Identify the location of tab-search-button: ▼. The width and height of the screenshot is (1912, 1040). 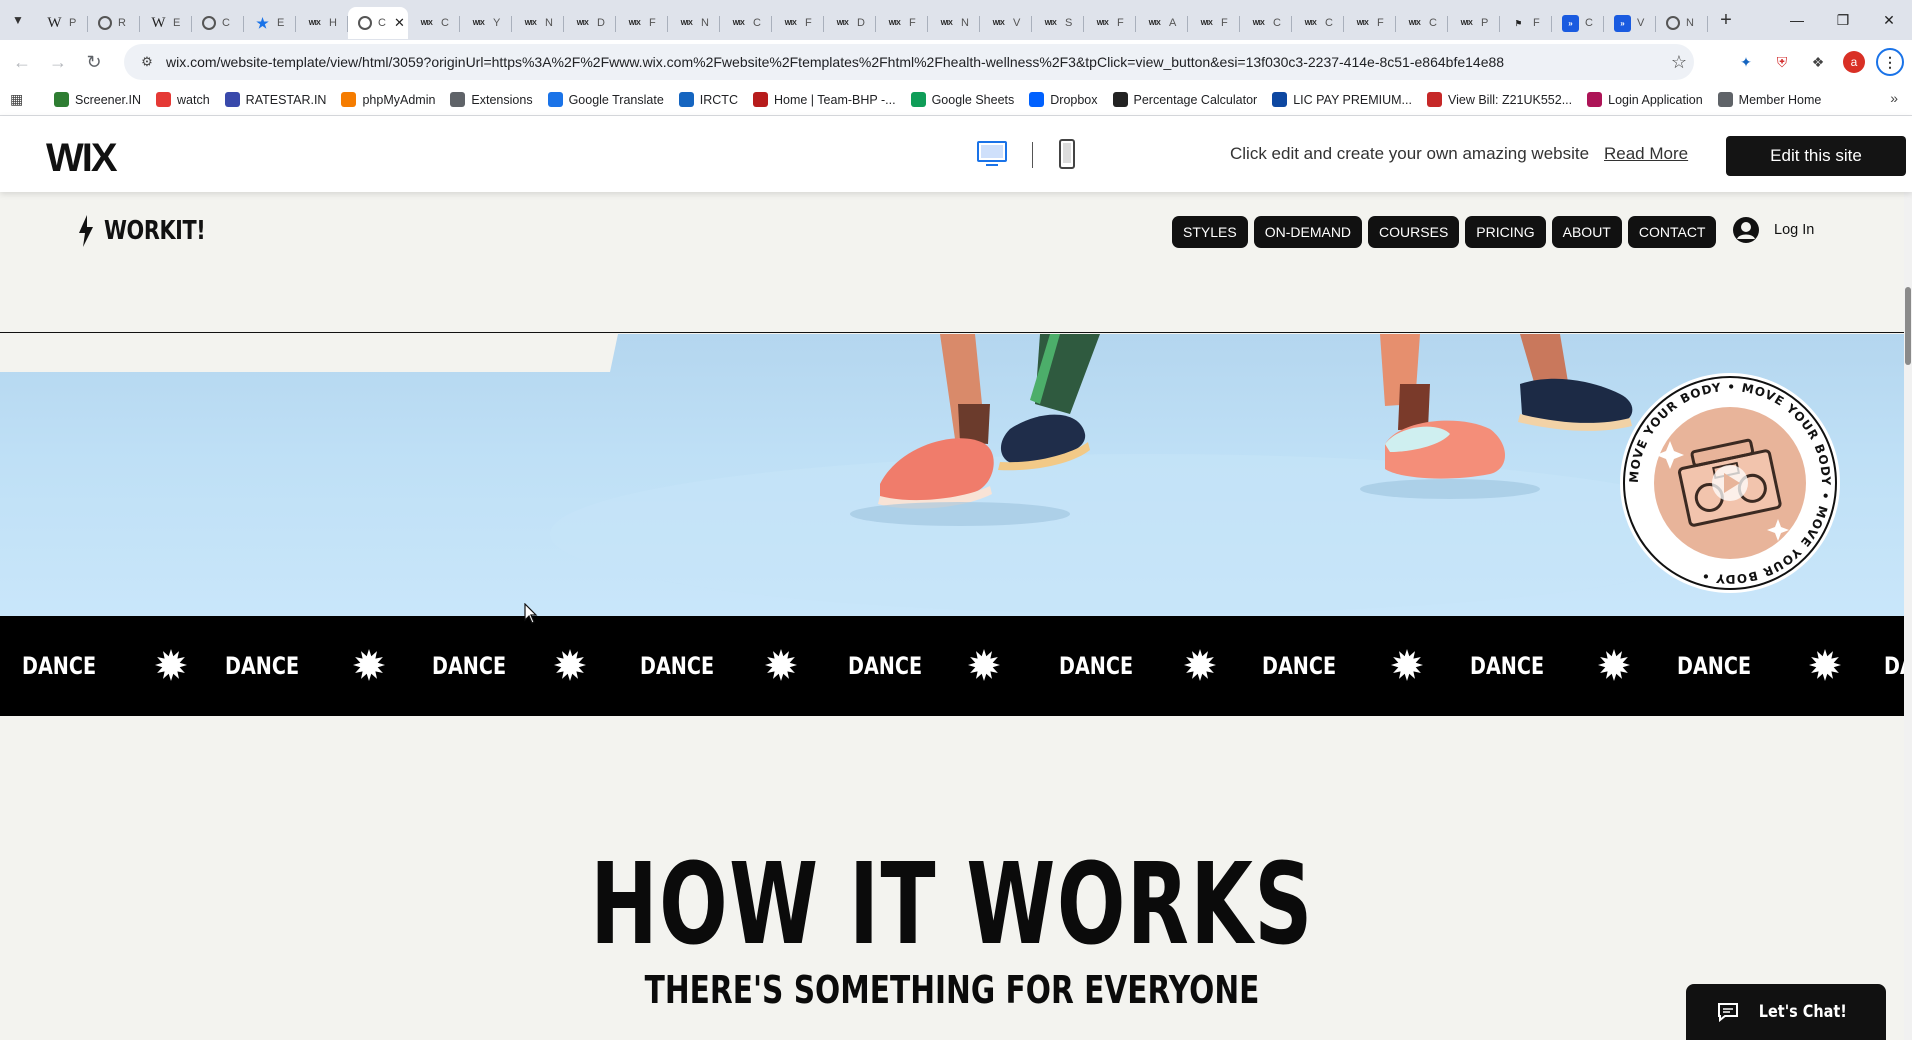
(18, 20).